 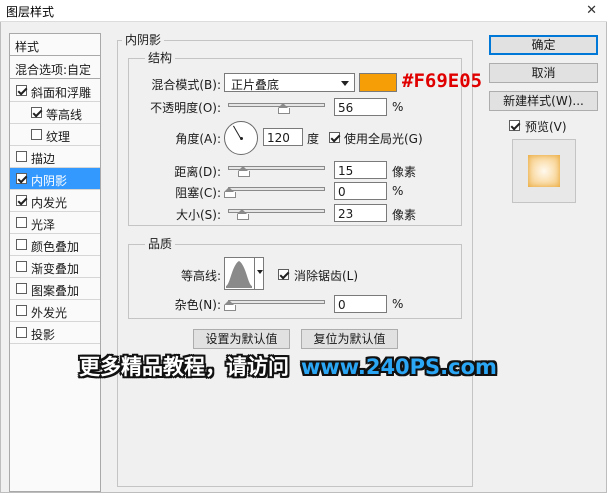 What do you see at coordinates (184, 367) in the screenshot?
I see `watermark-text: 更多精品教程，请访问` at bounding box center [184, 367].